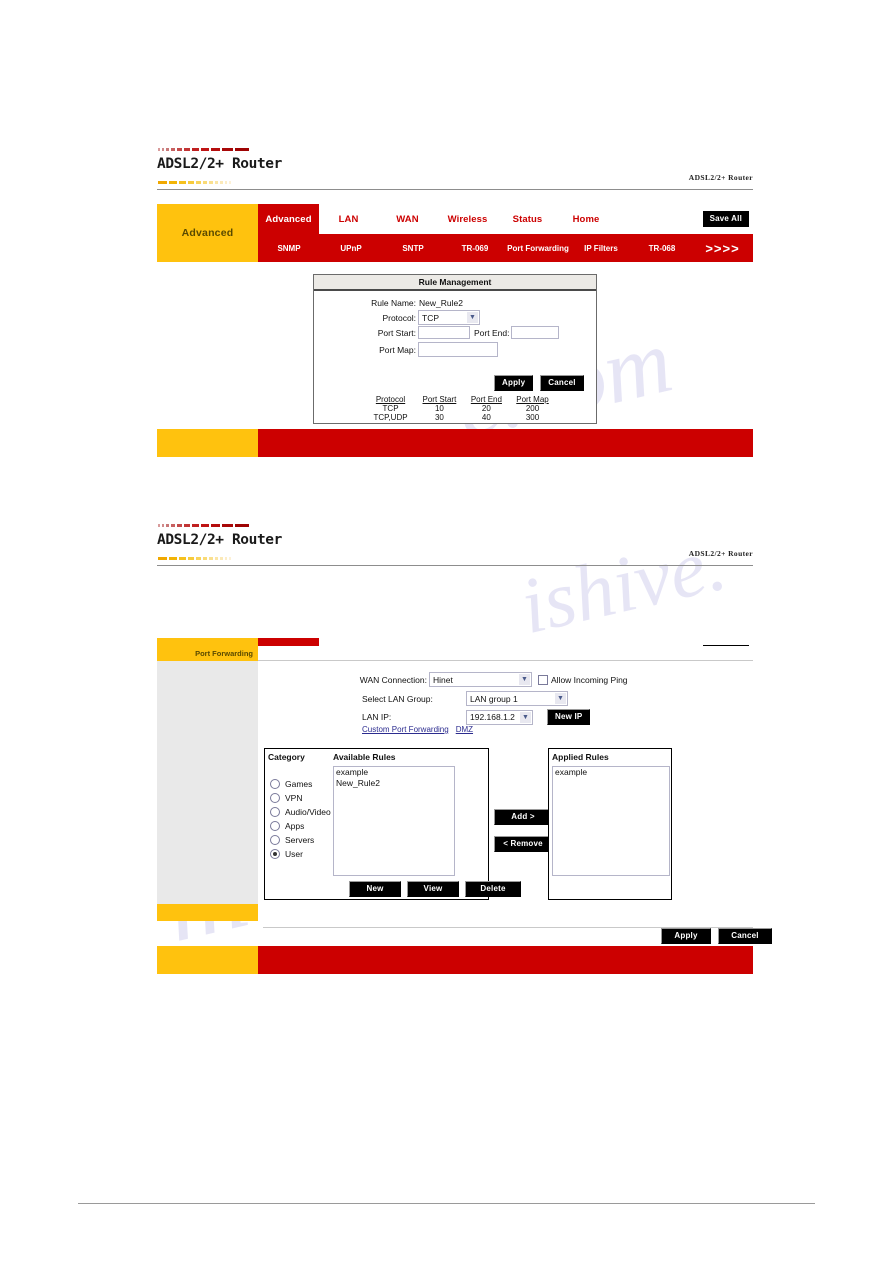  Describe the element at coordinates (405, 729) in the screenshot. I see `custom-port-forwarding-link: Custom Port Forwarding` at that location.